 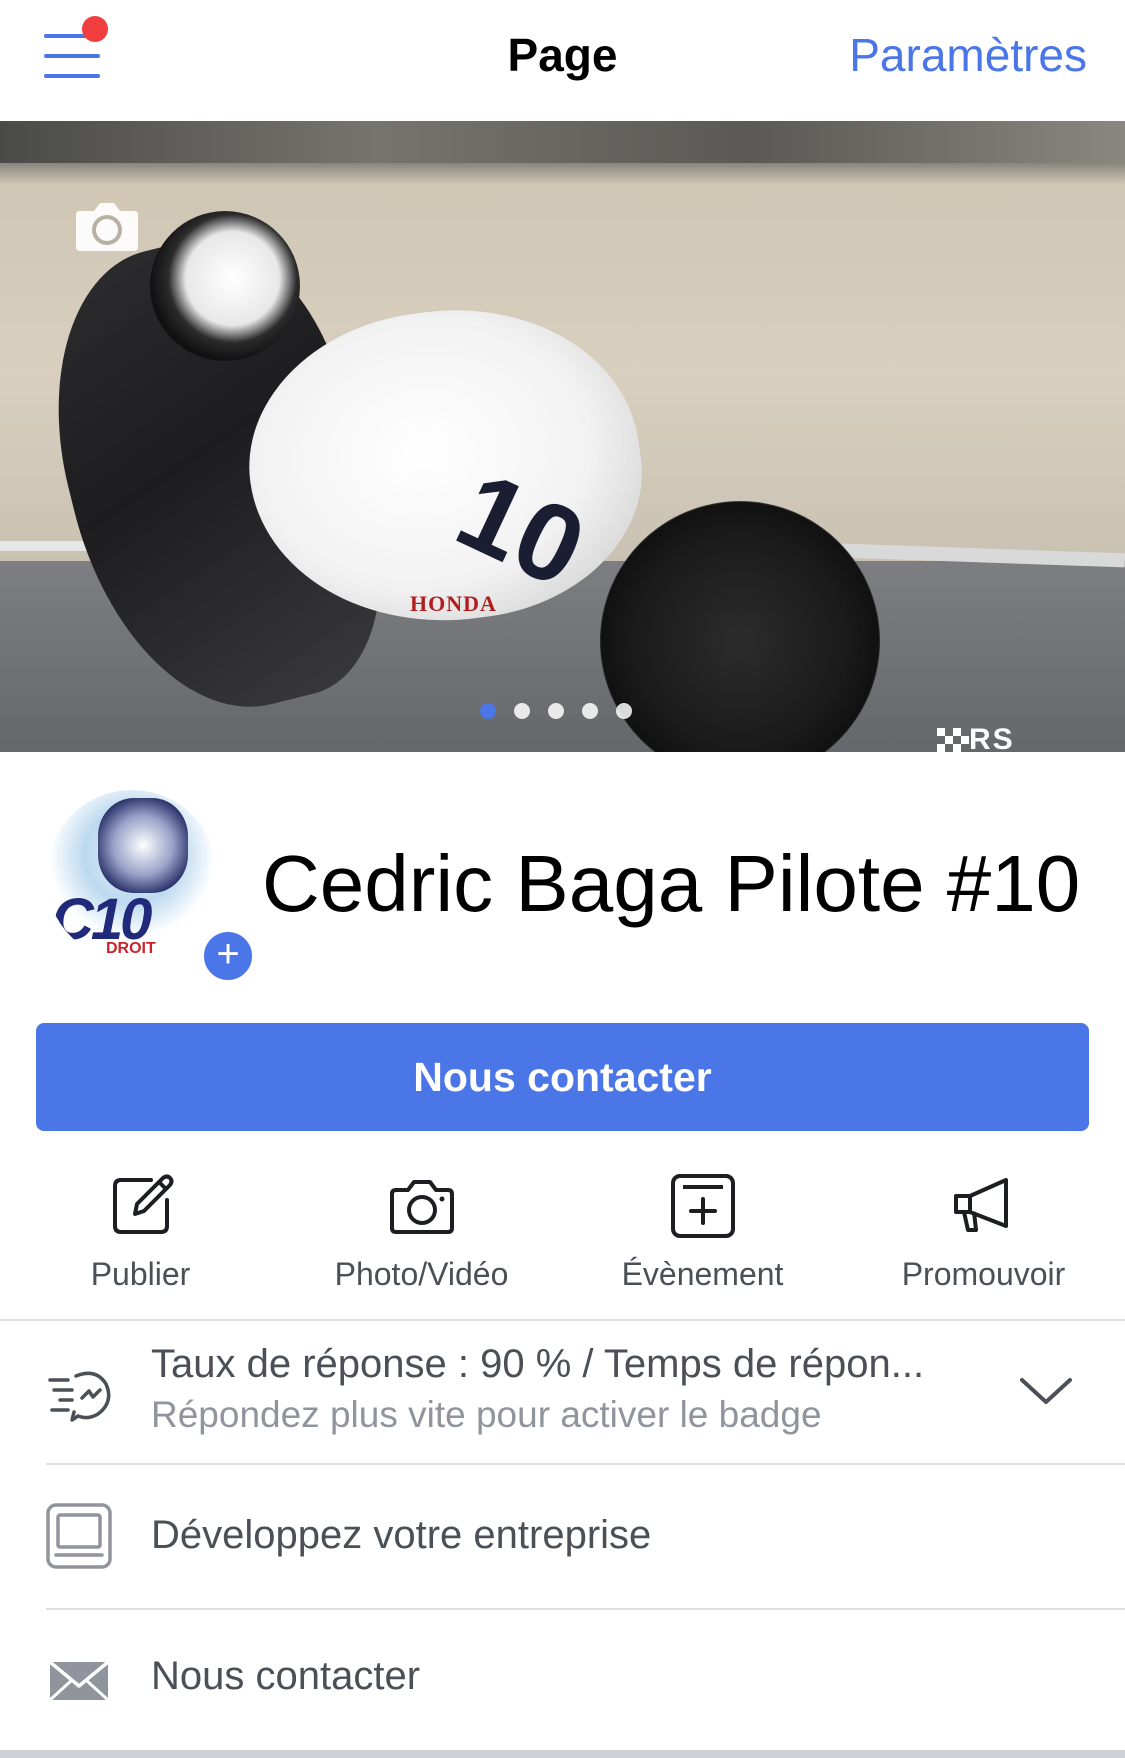 What do you see at coordinates (228, 956) in the screenshot?
I see `plus-icon: +` at bounding box center [228, 956].